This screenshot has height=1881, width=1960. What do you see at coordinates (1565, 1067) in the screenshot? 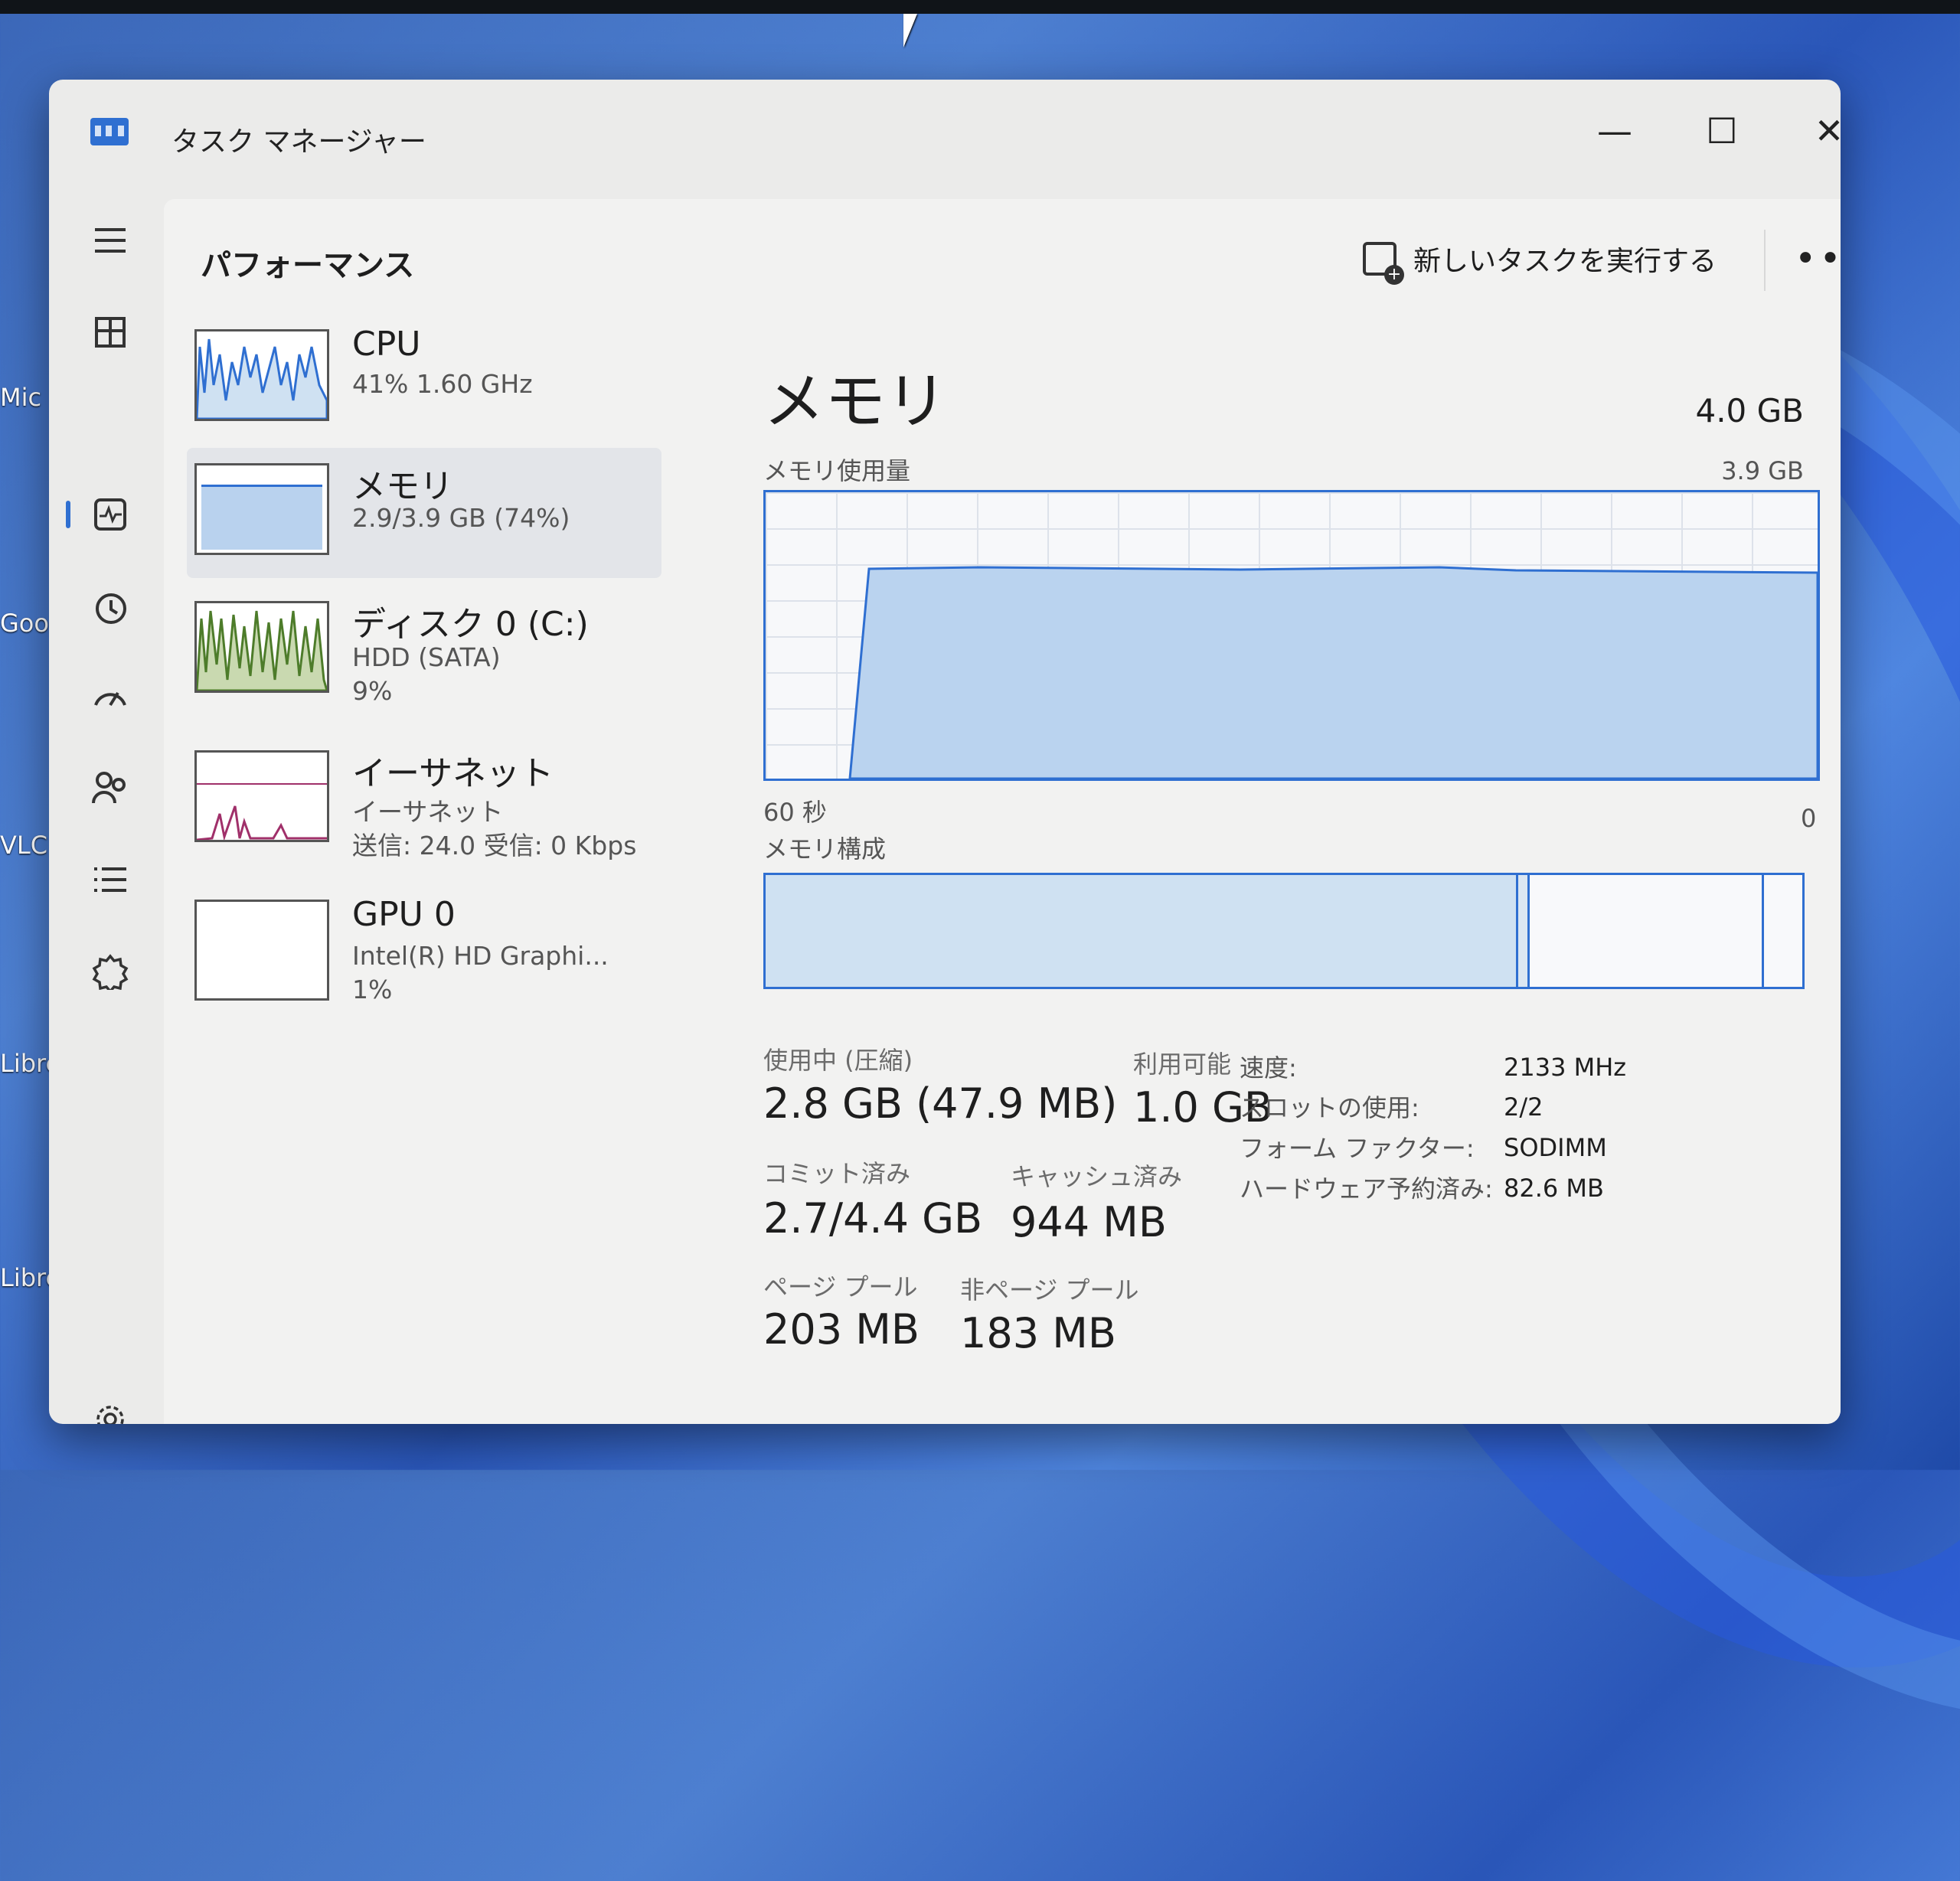
I see `speed-value: 2133 MHz` at bounding box center [1565, 1067].